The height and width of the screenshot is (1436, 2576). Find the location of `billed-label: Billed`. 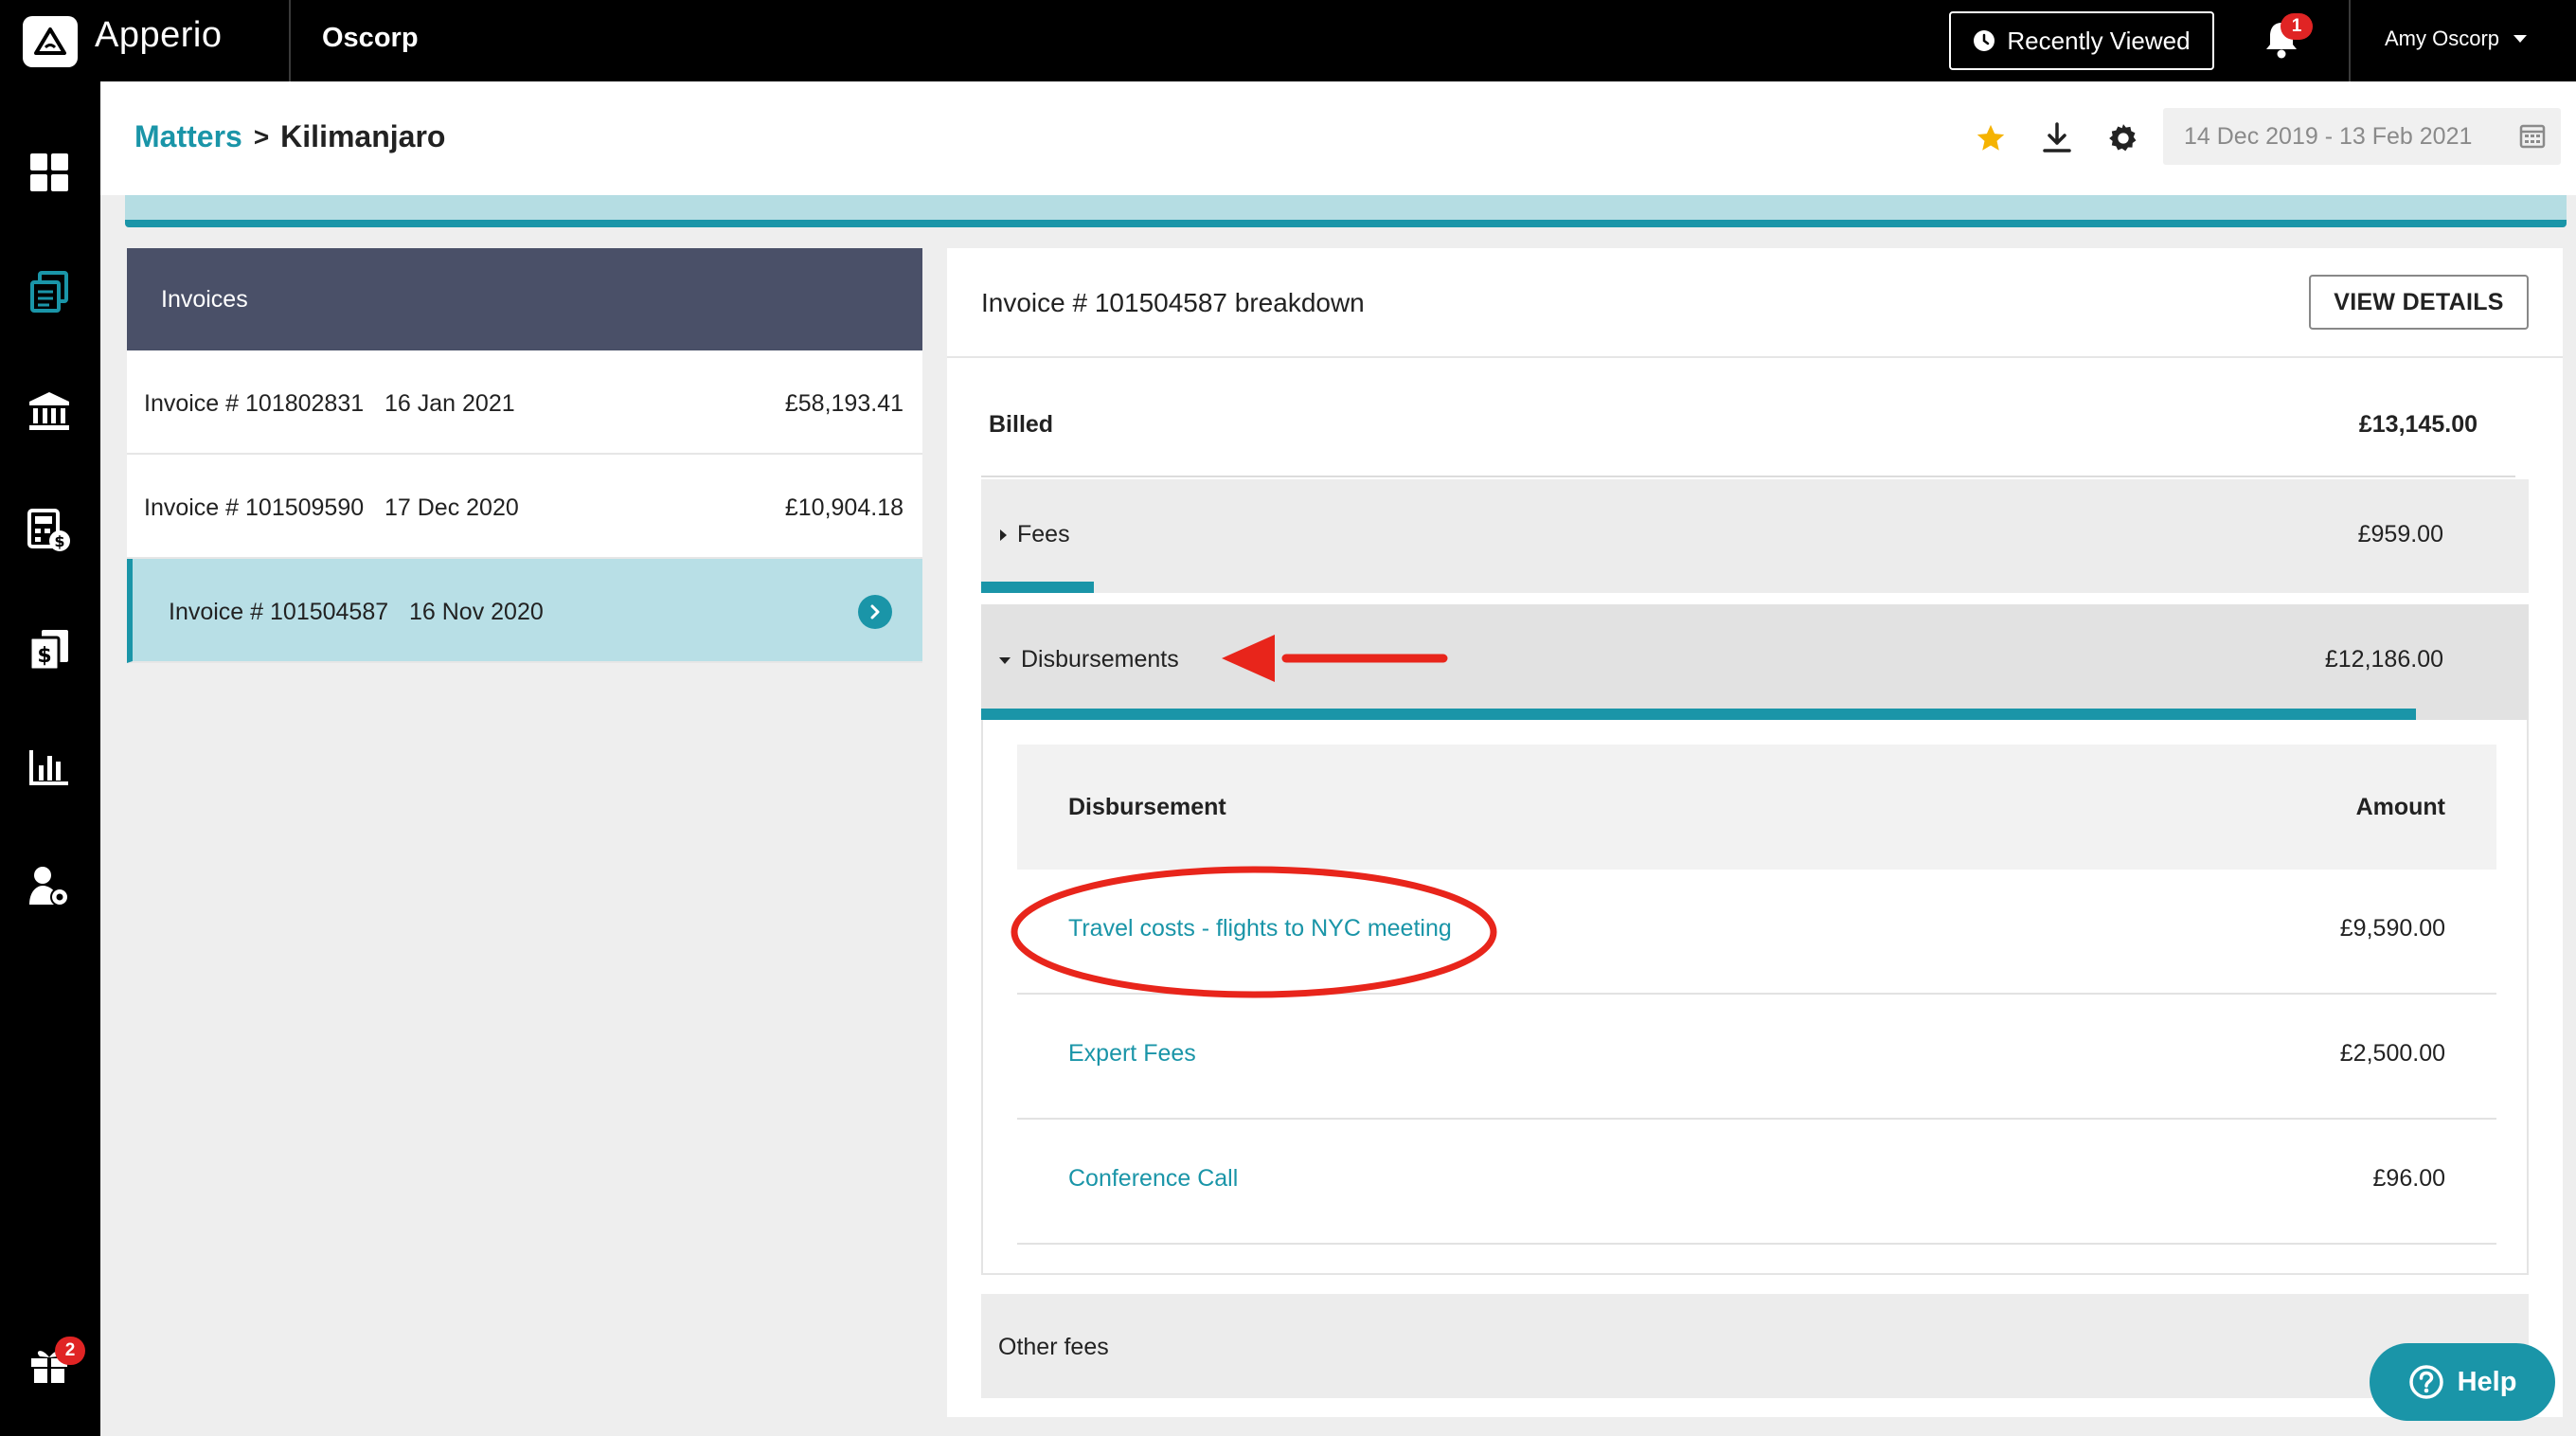

billed-label: Billed is located at coordinates (1021, 425).